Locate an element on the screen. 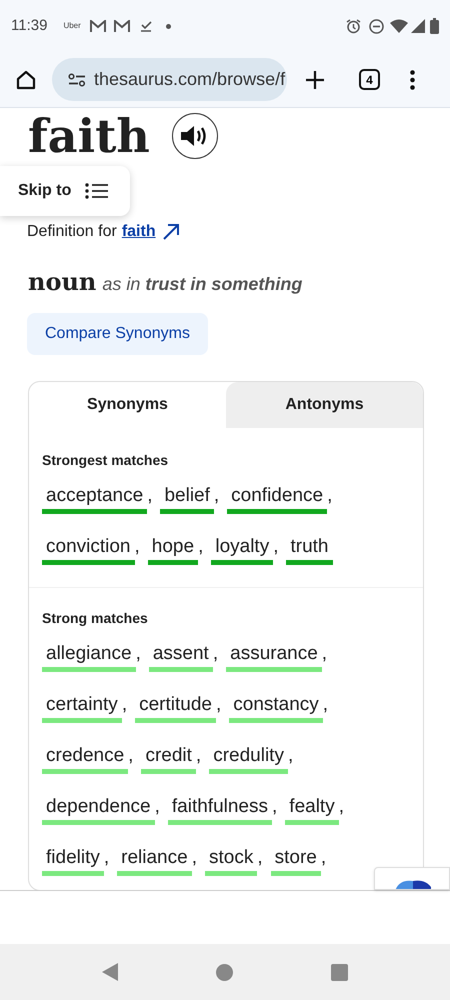  recents-icon is located at coordinates (339, 972).